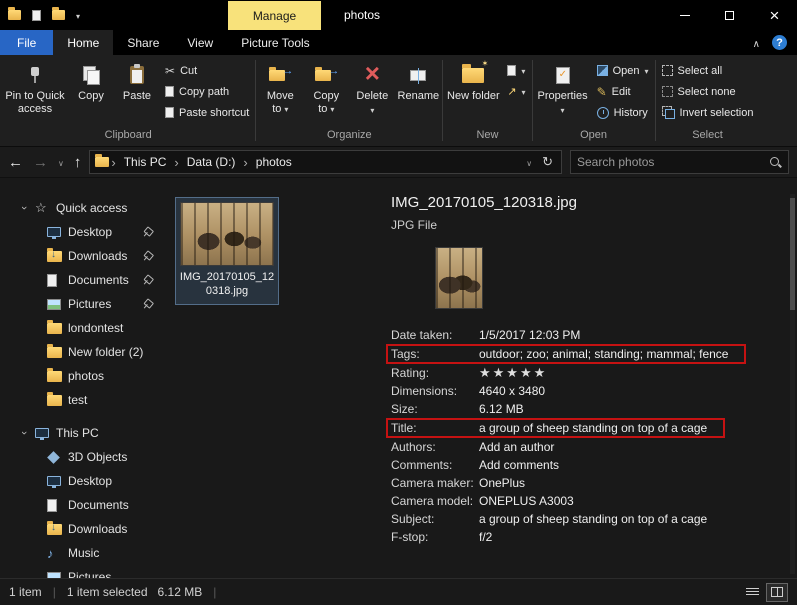 This screenshot has width=797, height=605. Describe the element at coordinates (485, 537) in the screenshot. I see `property-value: f/2` at that location.